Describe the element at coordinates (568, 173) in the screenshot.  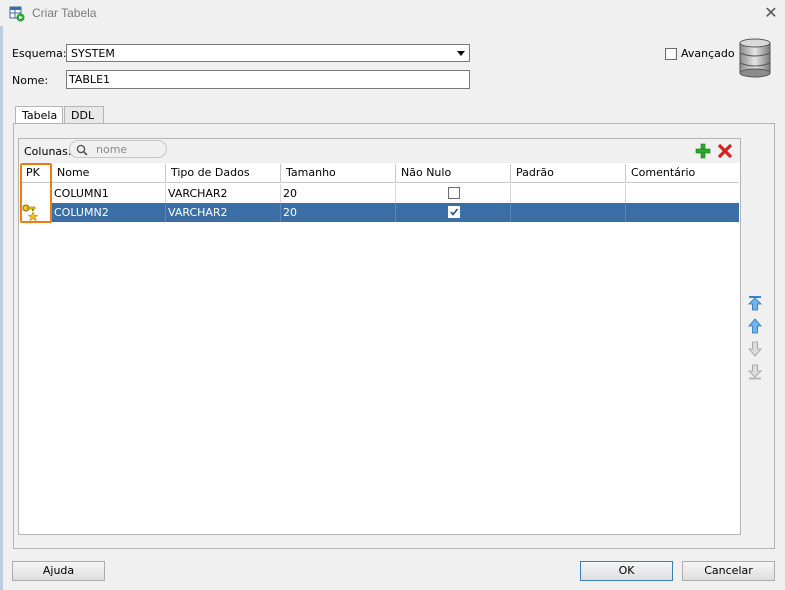
I see `header-default: Padrão` at that location.